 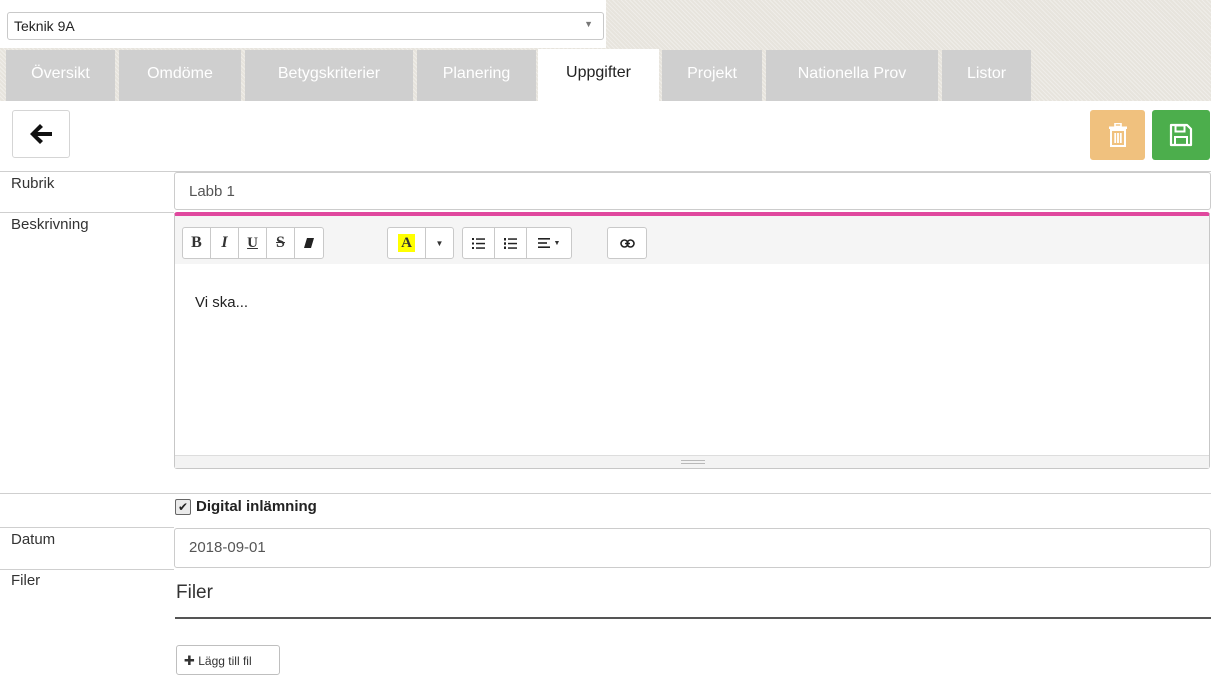 I want to click on tab-nationella-prov: Nationella Prov, so click(x=852, y=75).